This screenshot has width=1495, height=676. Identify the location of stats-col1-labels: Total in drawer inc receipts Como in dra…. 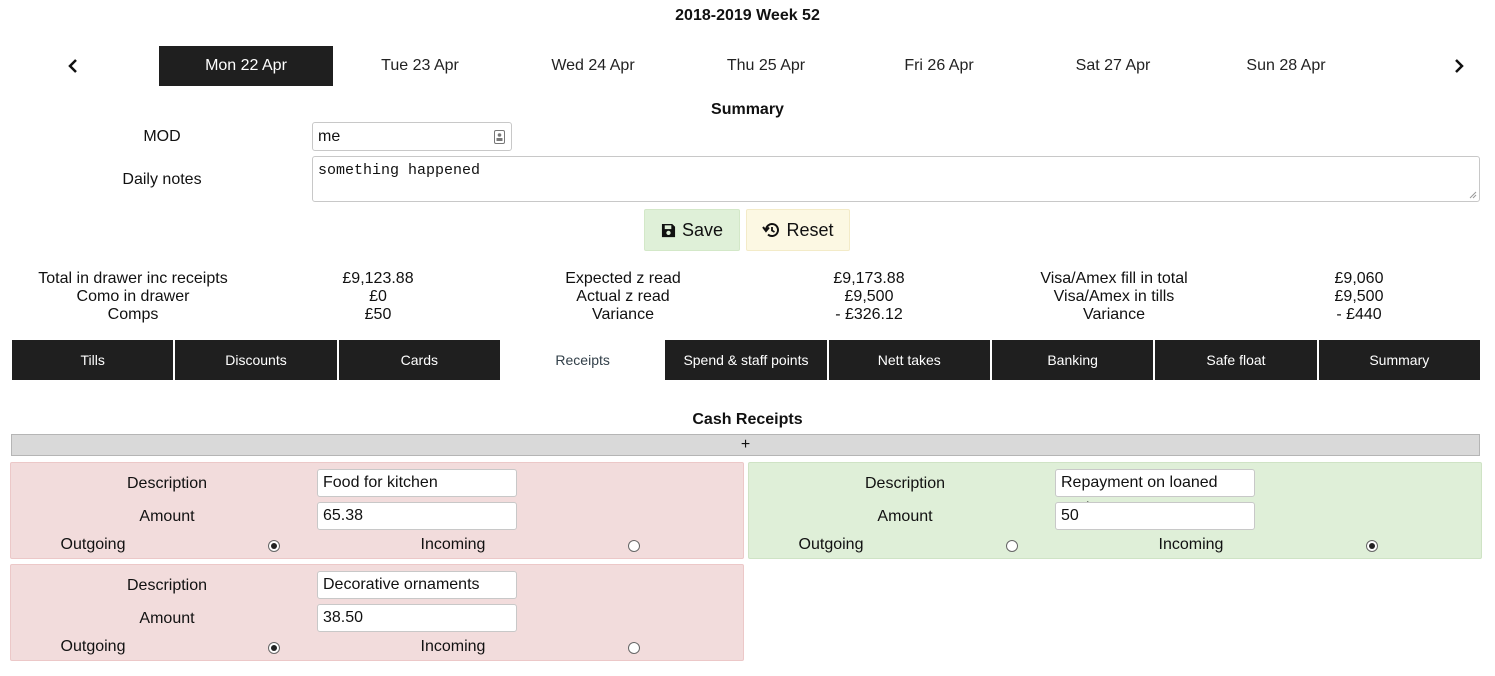
(133, 297).